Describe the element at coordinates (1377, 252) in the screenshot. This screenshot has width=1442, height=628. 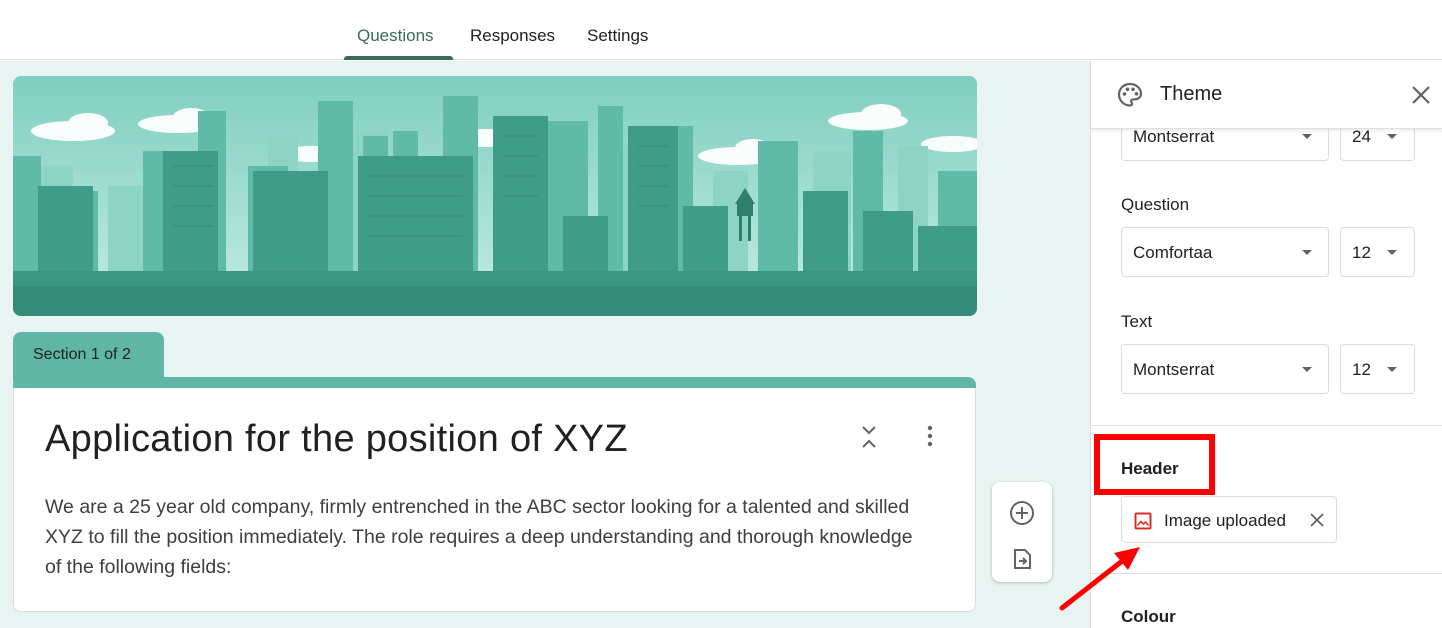
I see `question-size-select: 12` at that location.